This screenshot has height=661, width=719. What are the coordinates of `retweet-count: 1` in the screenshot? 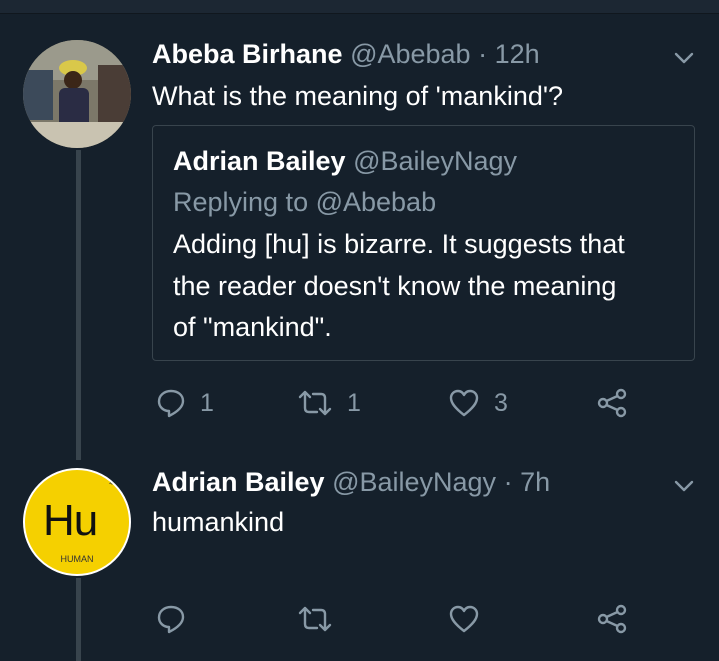 It's located at (354, 403).